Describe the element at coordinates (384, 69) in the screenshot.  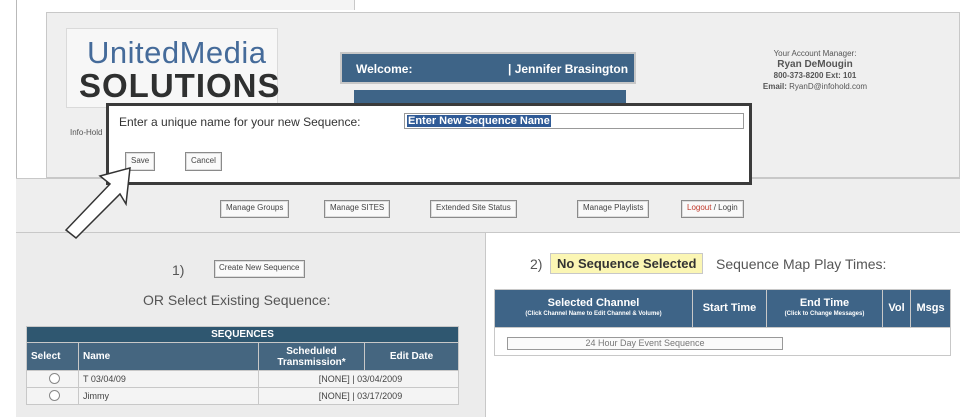
I see `welcome-label: Welcome:` at that location.